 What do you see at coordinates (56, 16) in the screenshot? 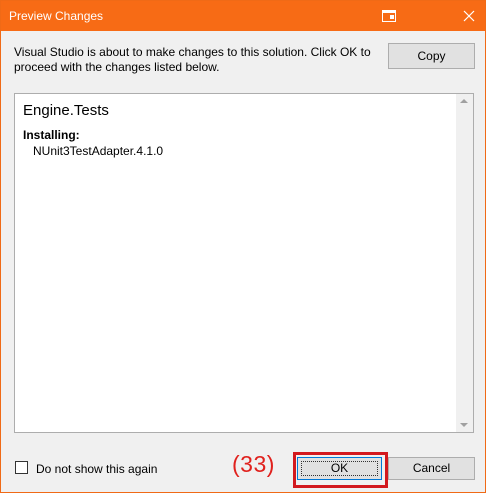
I see `dialog-title: Preview Changes` at bounding box center [56, 16].